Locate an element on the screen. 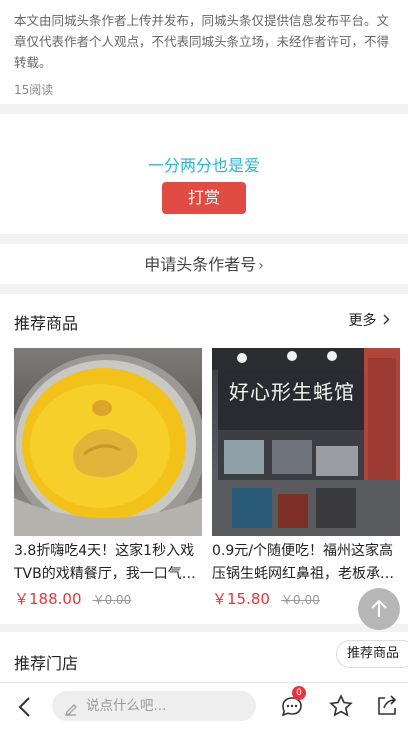 Image resolution: width=408 pixels, height=730 pixels. read-count: 15阅读 is located at coordinates (34, 90).